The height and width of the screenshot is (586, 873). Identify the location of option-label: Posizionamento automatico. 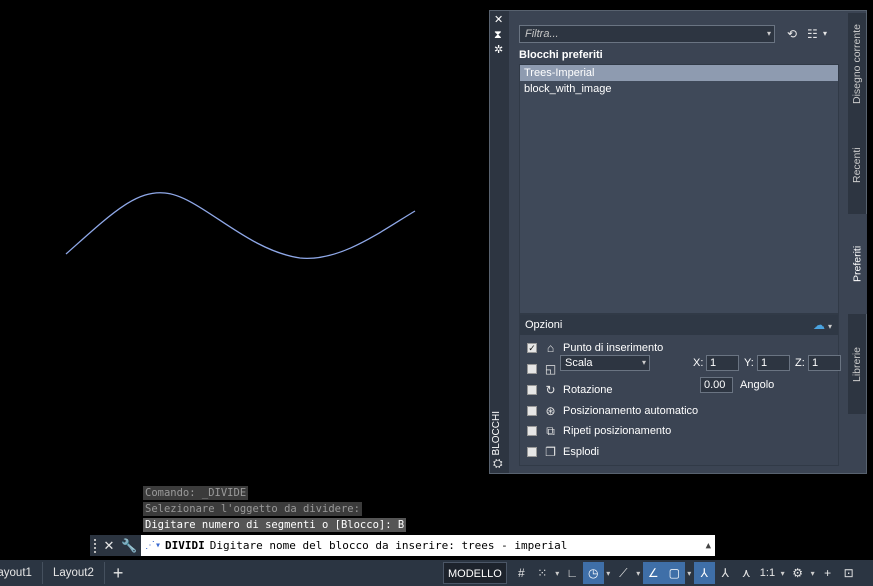
(631, 411).